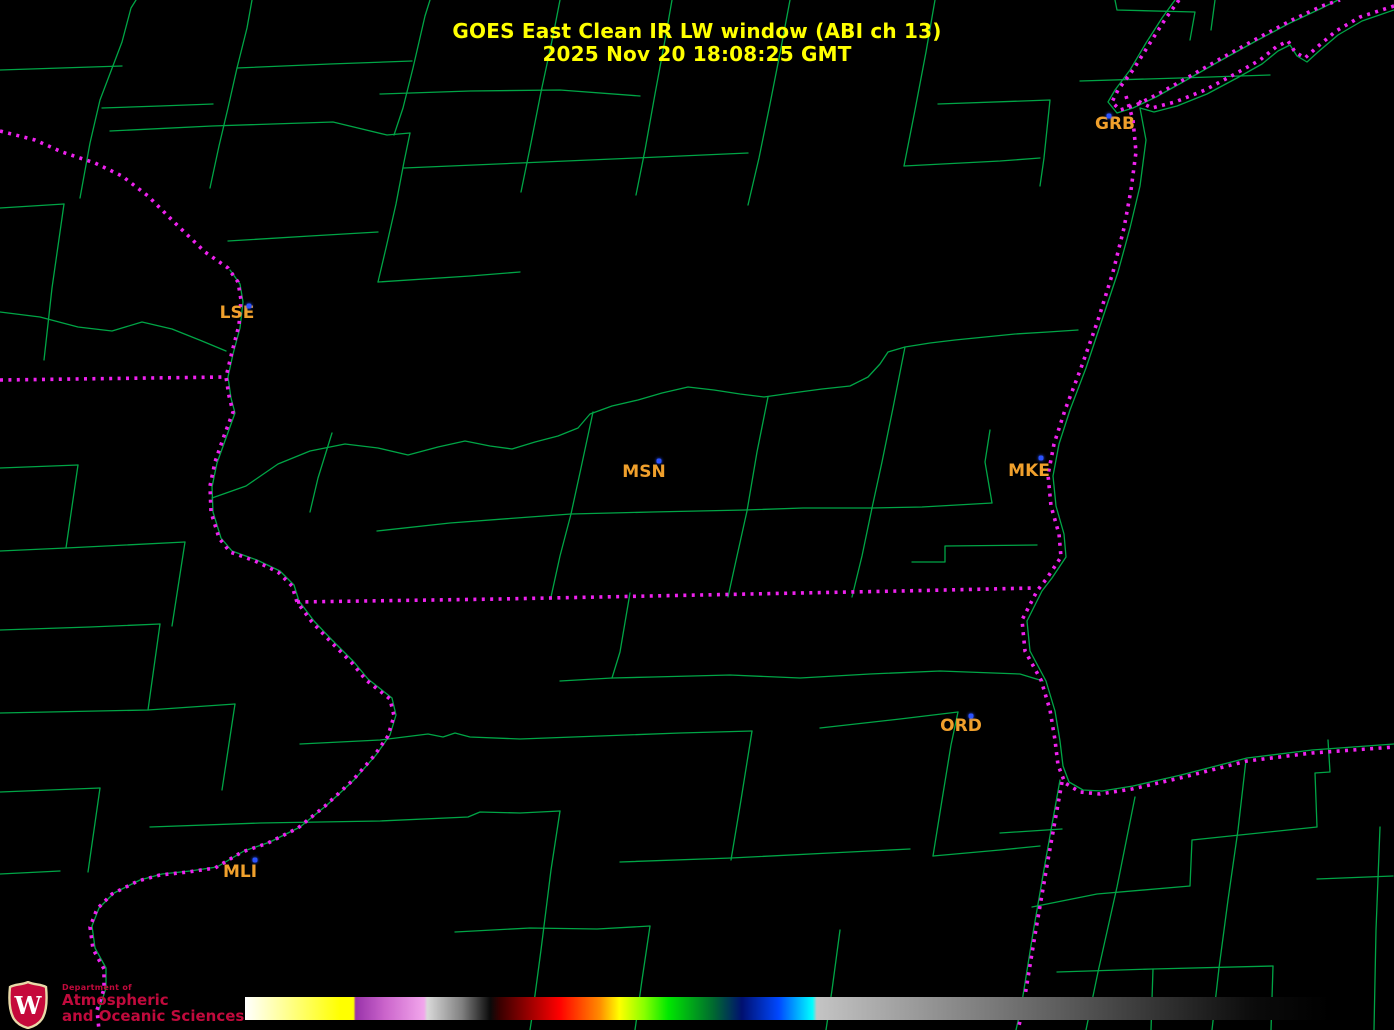 The height and width of the screenshot is (1030, 1394). What do you see at coordinates (644, 472) in the screenshot?
I see `station-label-msn: MSN` at bounding box center [644, 472].